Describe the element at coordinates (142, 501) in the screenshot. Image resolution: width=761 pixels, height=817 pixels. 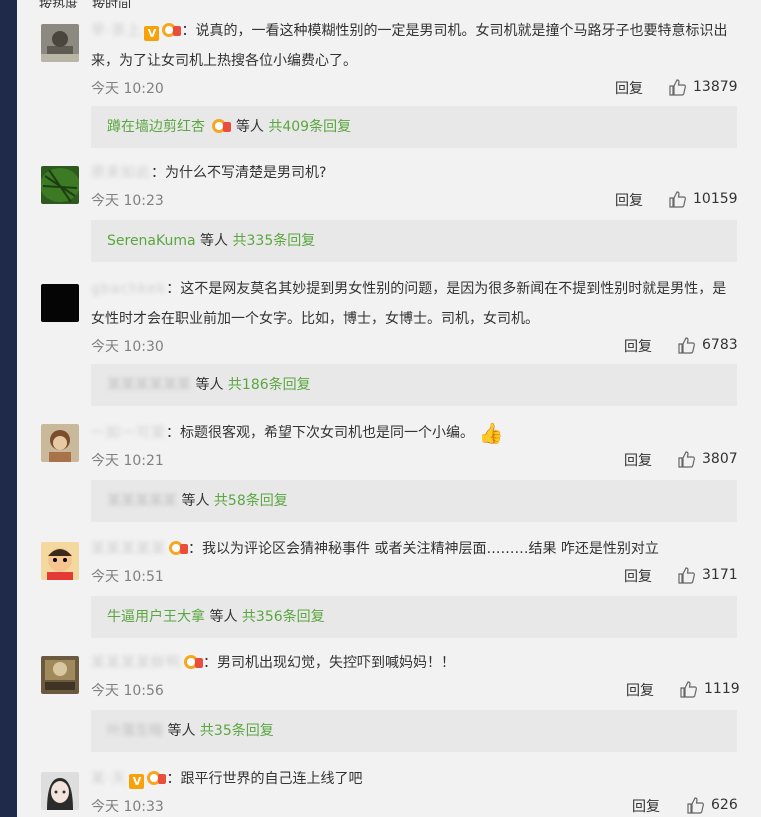
I see `reply-username: 某某某某某` at that location.